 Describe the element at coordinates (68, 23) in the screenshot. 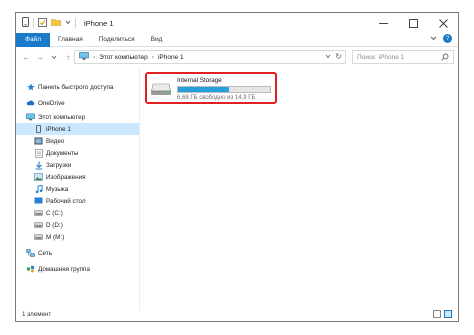

I see `customize-toolbar-icon` at that location.